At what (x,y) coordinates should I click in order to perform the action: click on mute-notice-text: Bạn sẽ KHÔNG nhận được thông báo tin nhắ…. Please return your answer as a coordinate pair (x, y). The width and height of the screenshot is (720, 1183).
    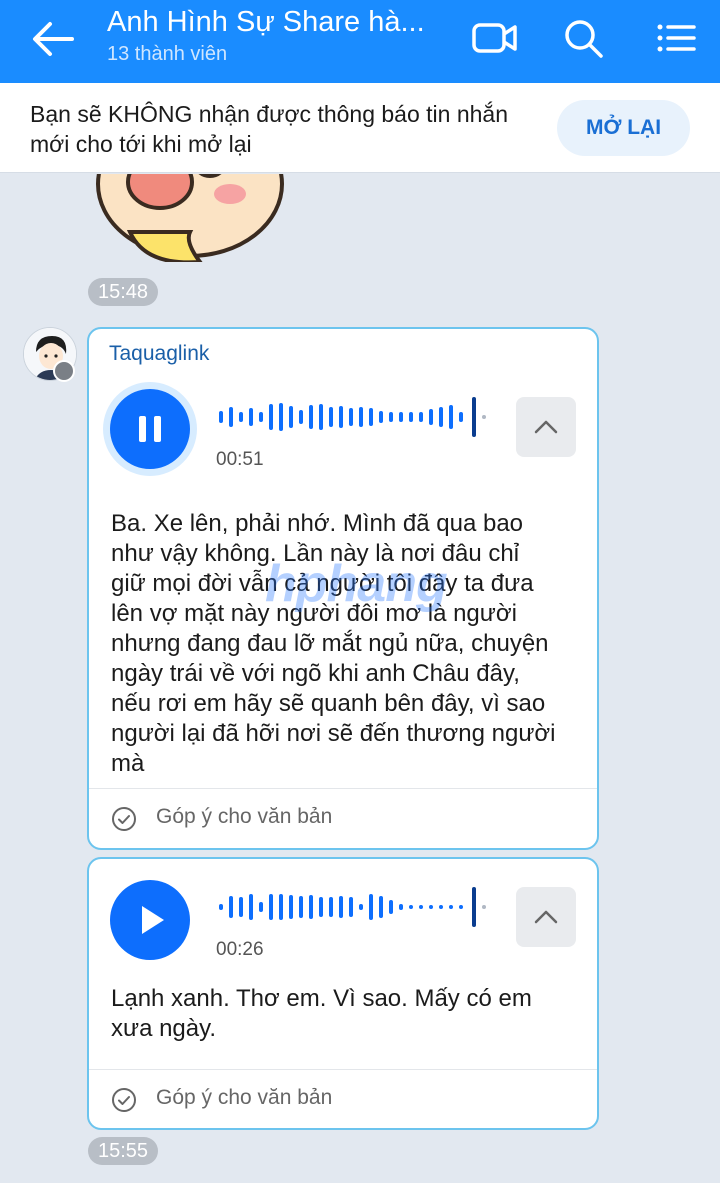
    Looking at the image, I should click on (269, 129).